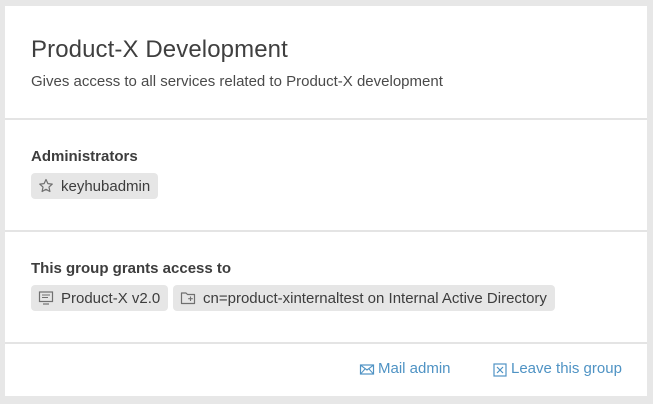 The image size is (653, 404). What do you see at coordinates (84, 156) in the screenshot?
I see `administrators-heading: Administrators` at bounding box center [84, 156].